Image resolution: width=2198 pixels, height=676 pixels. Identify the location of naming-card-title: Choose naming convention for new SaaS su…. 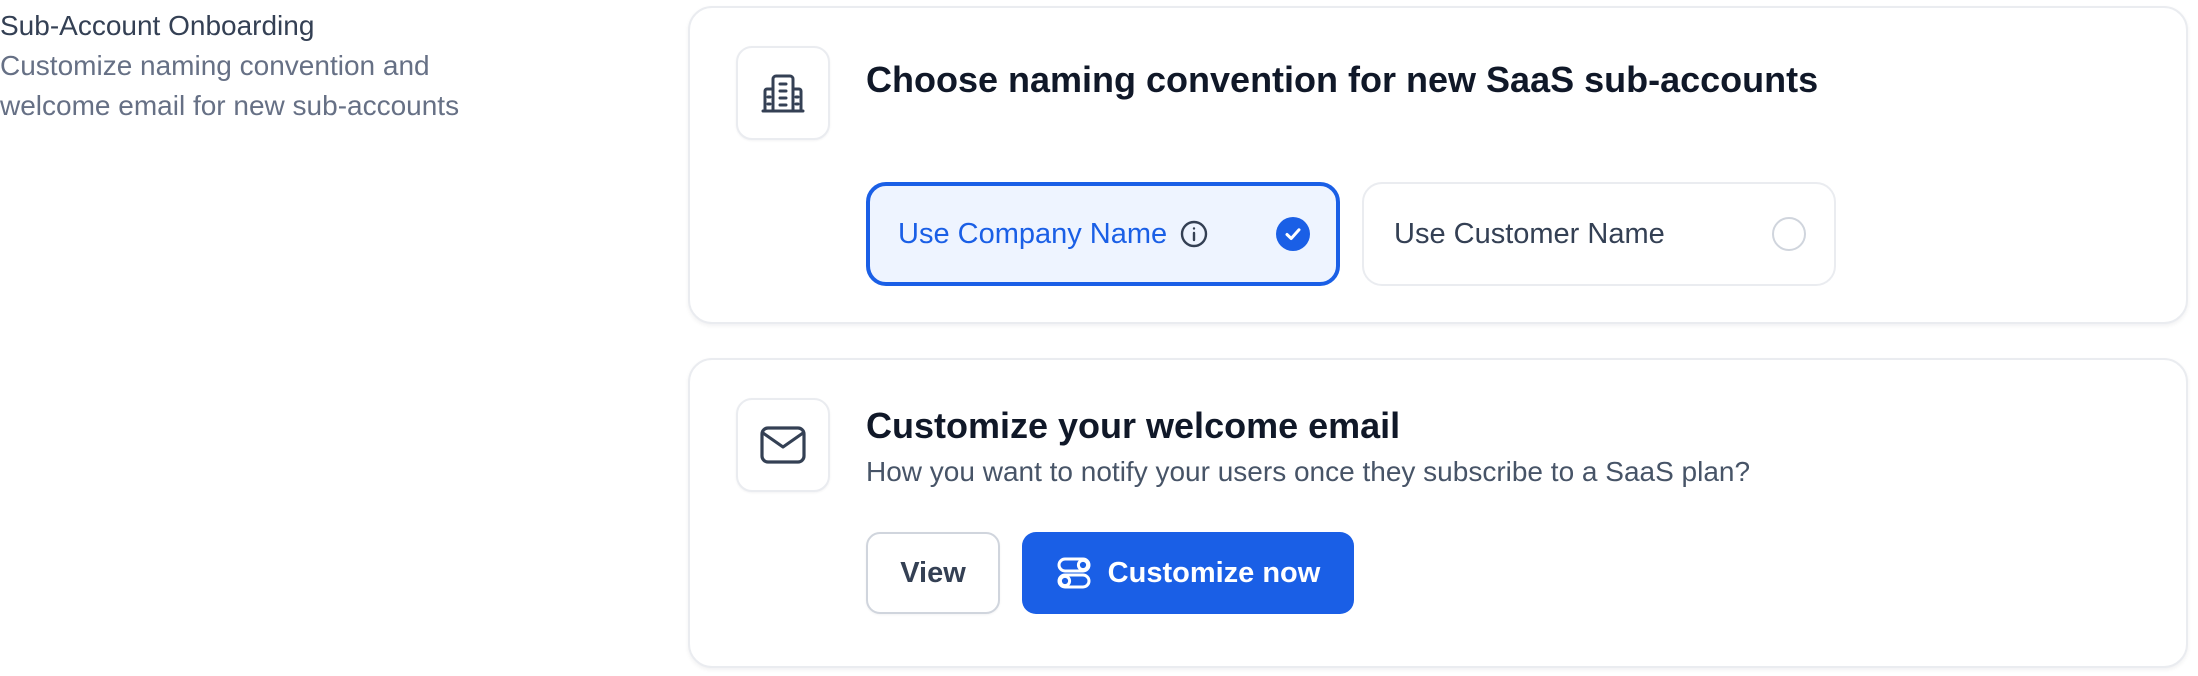
(1342, 79).